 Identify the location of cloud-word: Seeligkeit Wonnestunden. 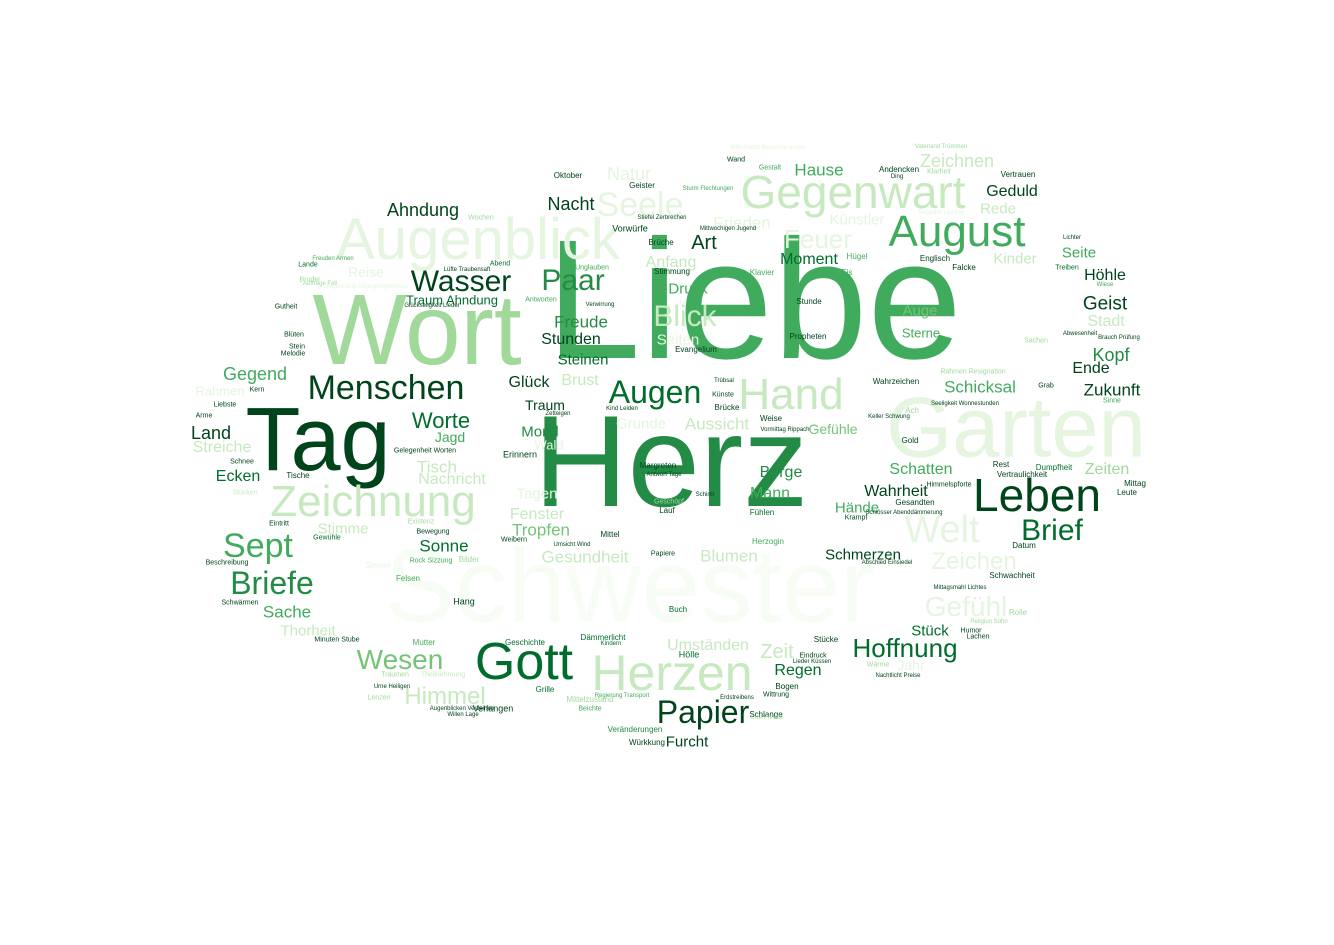
(965, 404).